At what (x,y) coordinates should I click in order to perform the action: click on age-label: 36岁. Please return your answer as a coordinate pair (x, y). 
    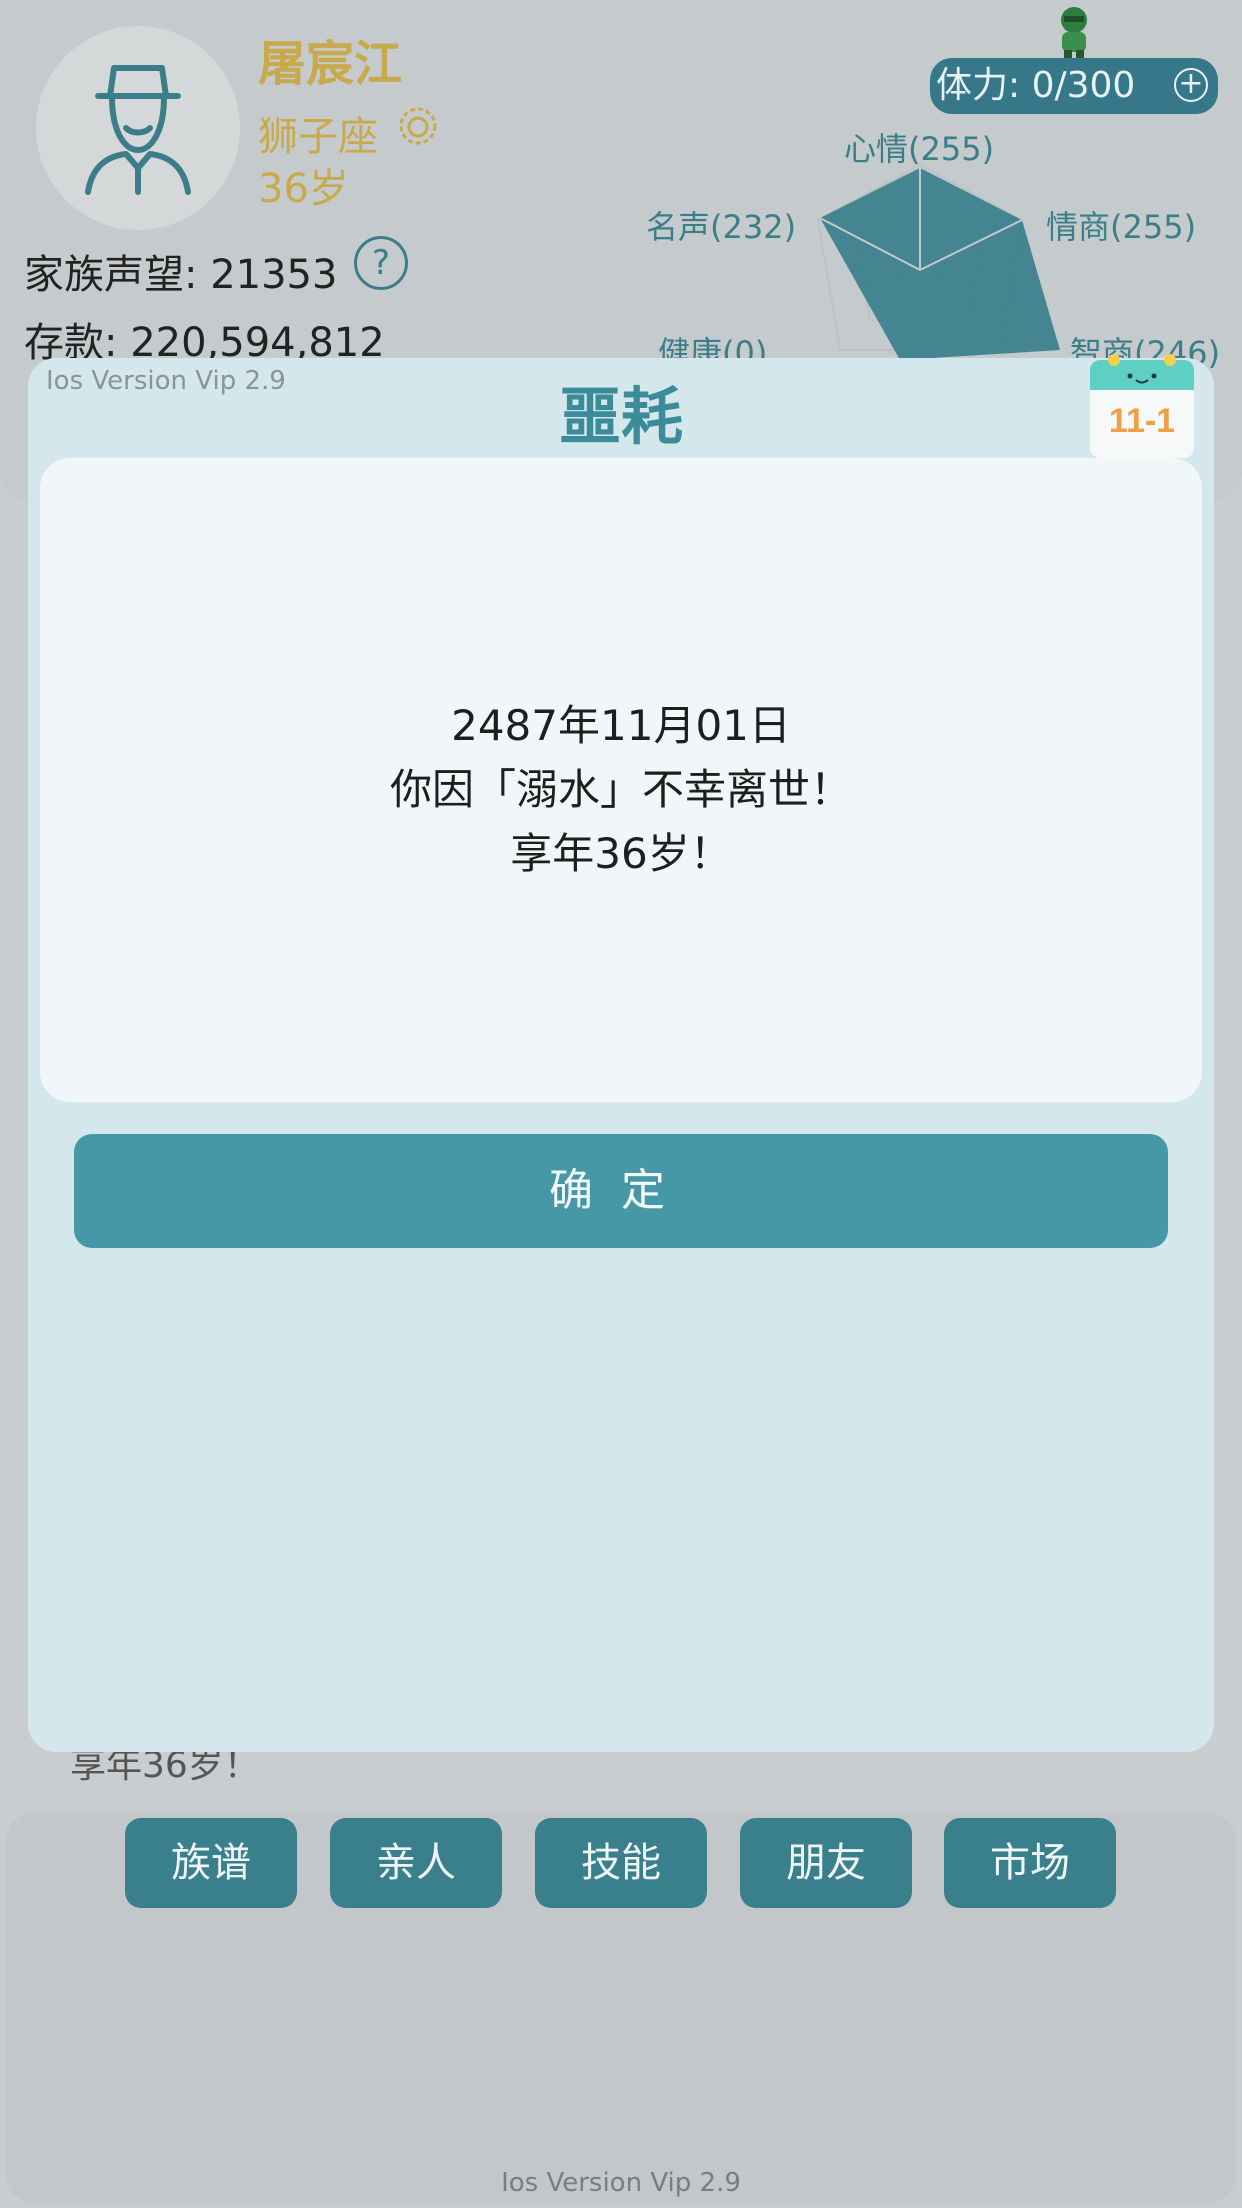
    Looking at the image, I should click on (303, 189).